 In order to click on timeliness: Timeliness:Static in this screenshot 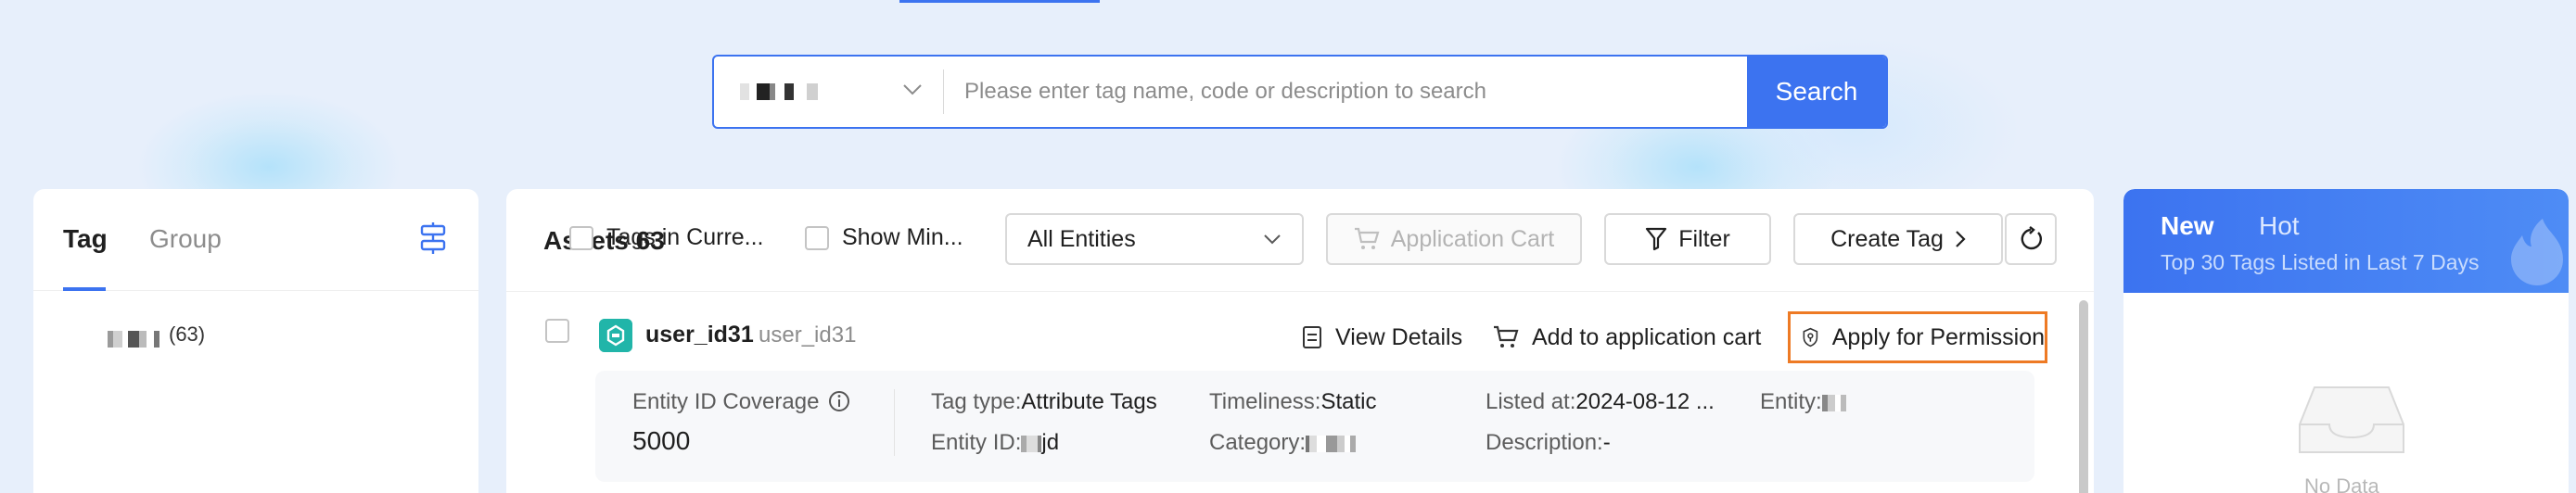, I will do `click(1293, 402)`.